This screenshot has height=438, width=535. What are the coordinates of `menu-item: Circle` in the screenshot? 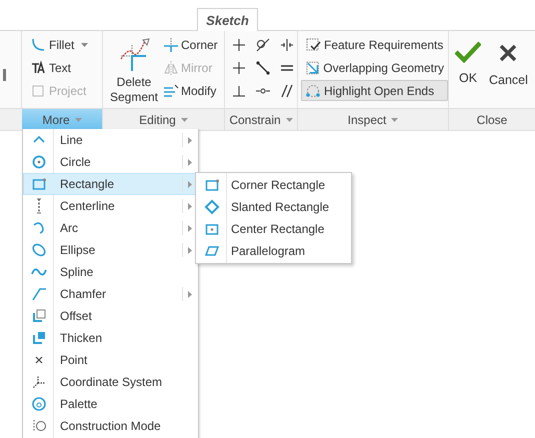 It's located at (110, 162).